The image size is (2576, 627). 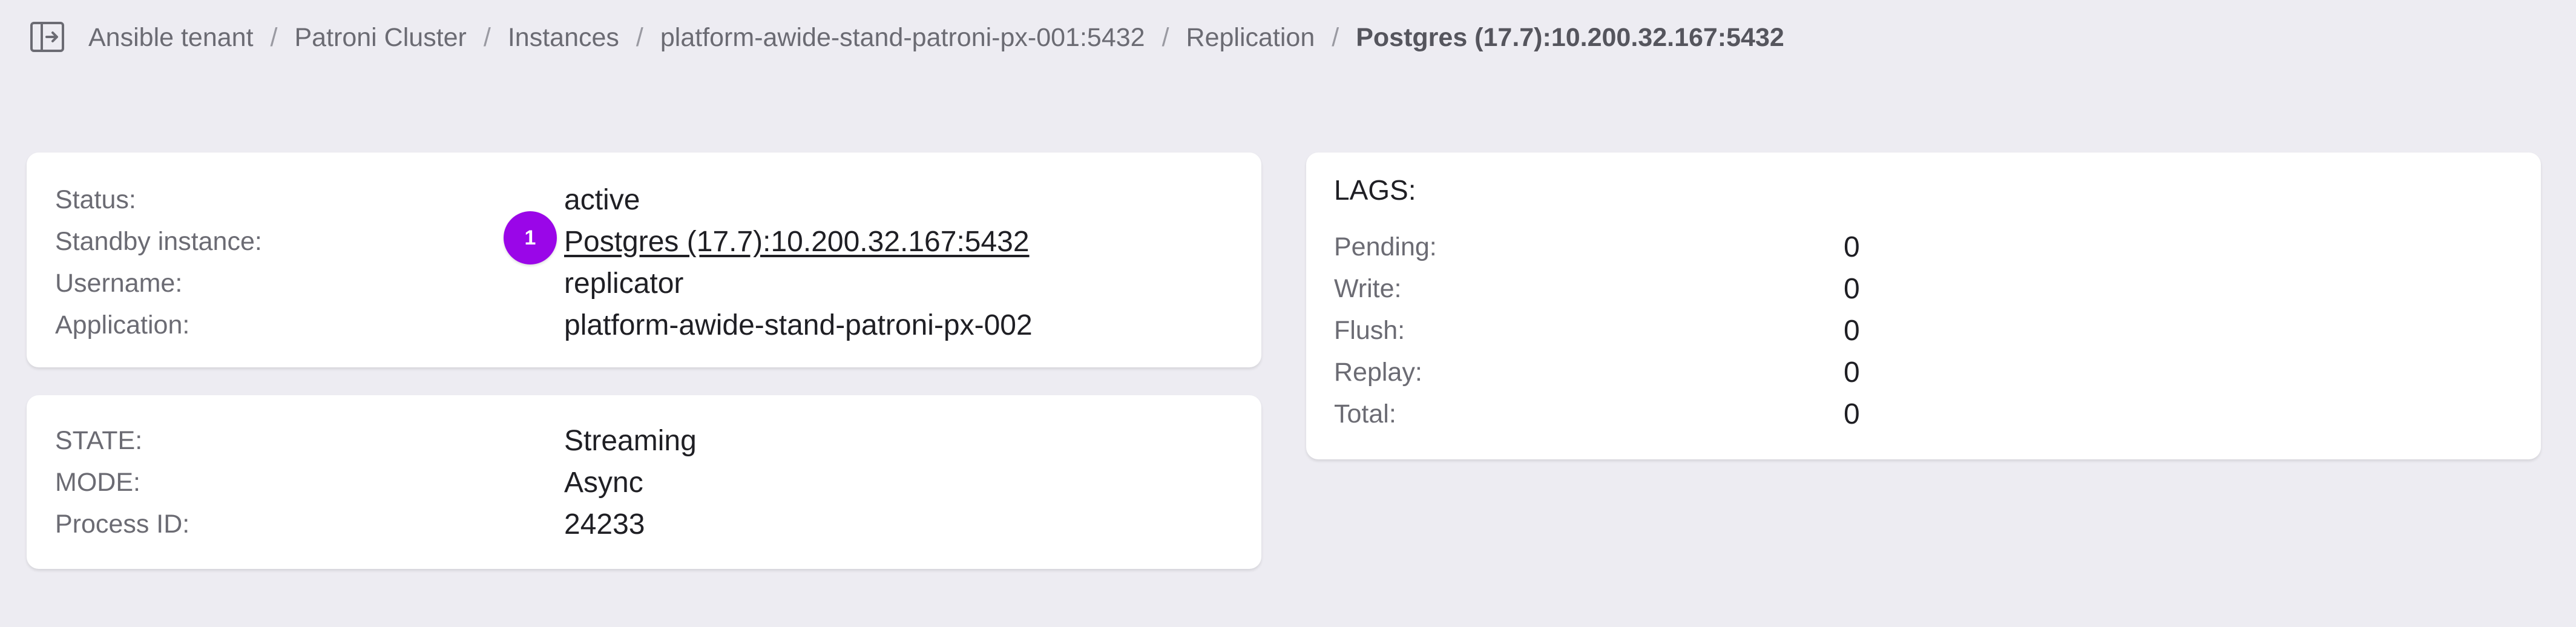 I want to click on mode-label: MODE:, so click(x=97, y=482).